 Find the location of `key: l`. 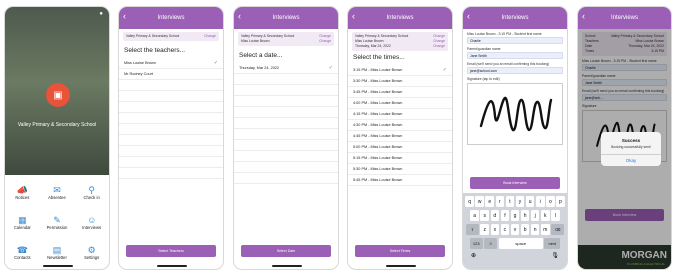

key: l is located at coordinates (555, 215).